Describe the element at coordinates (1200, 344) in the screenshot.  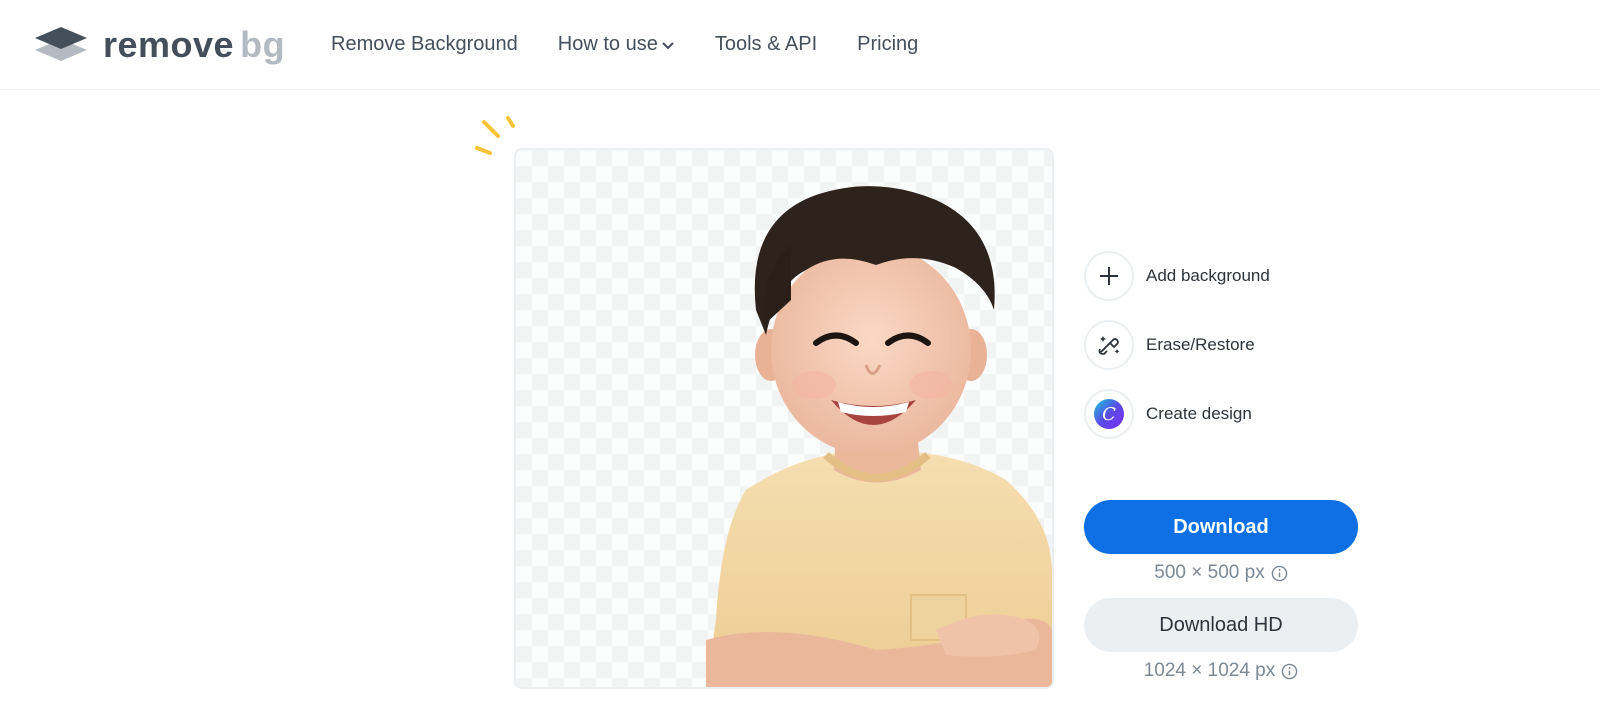
I see `erase-restore-label: Erase/Restore` at that location.